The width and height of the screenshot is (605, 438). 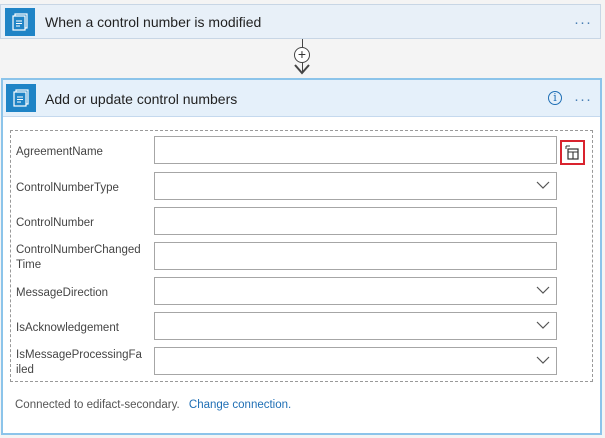 I want to click on field-label: IsAcknowledgement, so click(x=67, y=328).